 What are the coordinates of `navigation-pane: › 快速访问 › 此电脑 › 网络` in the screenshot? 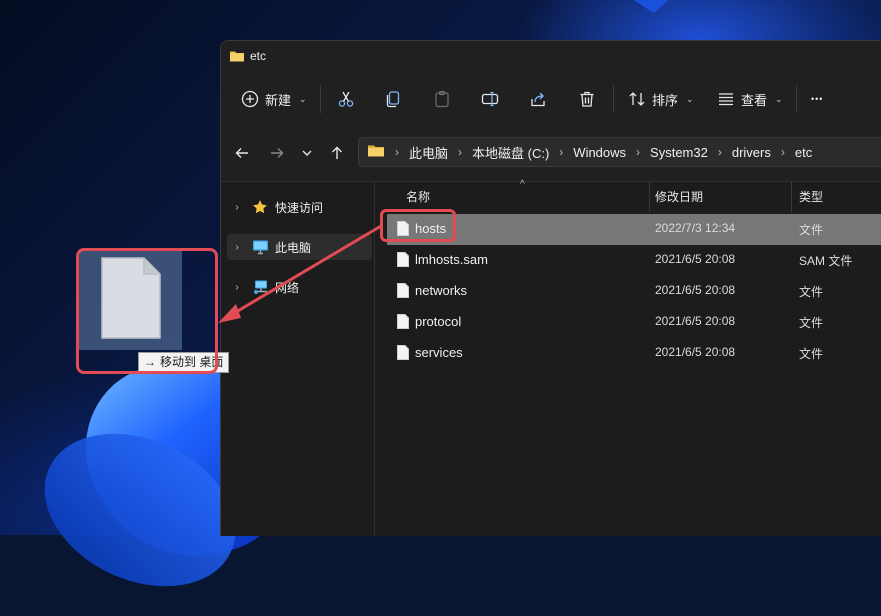 It's located at (298, 359).